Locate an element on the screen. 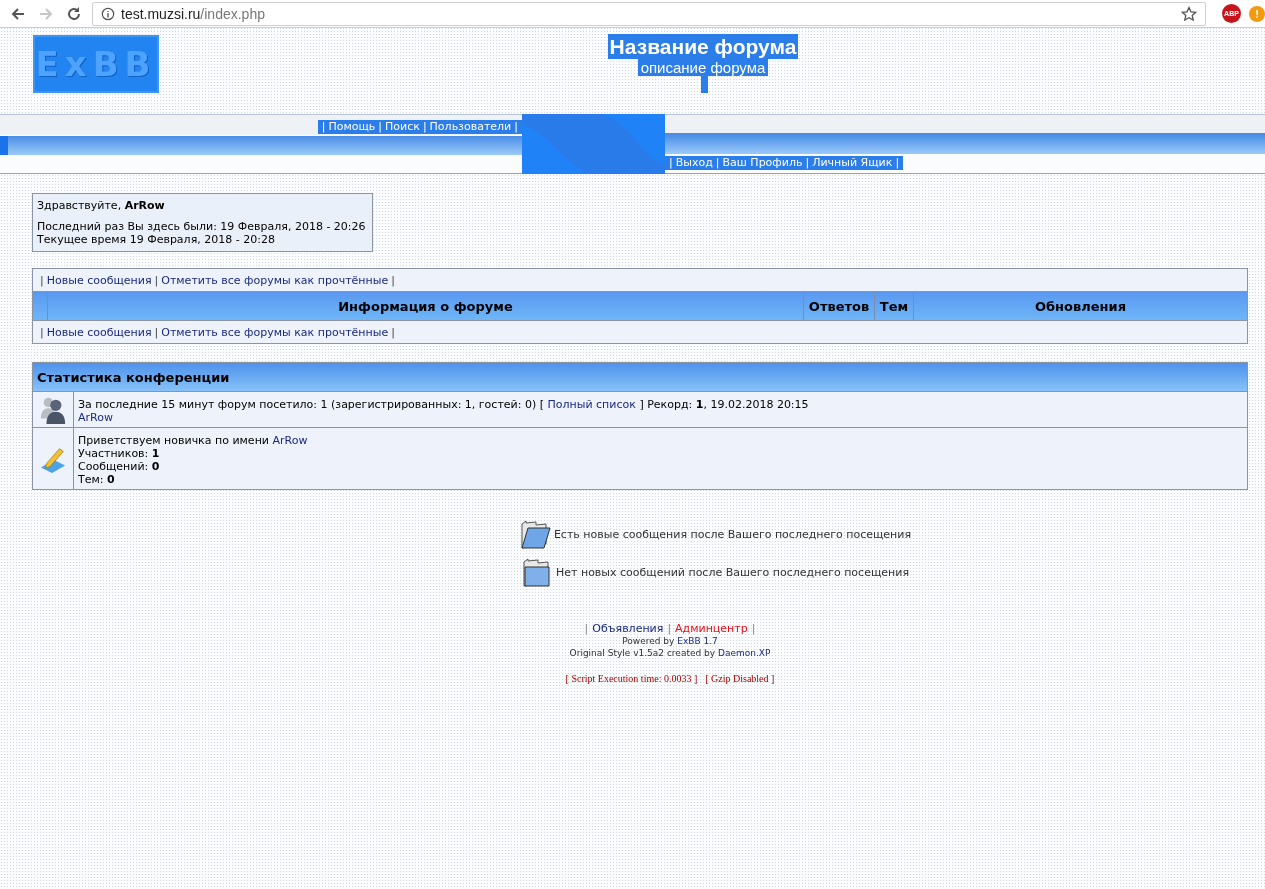 The height and width of the screenshot is (889, 1265). nav-link: Помощь is located at coordinates (352, 127).